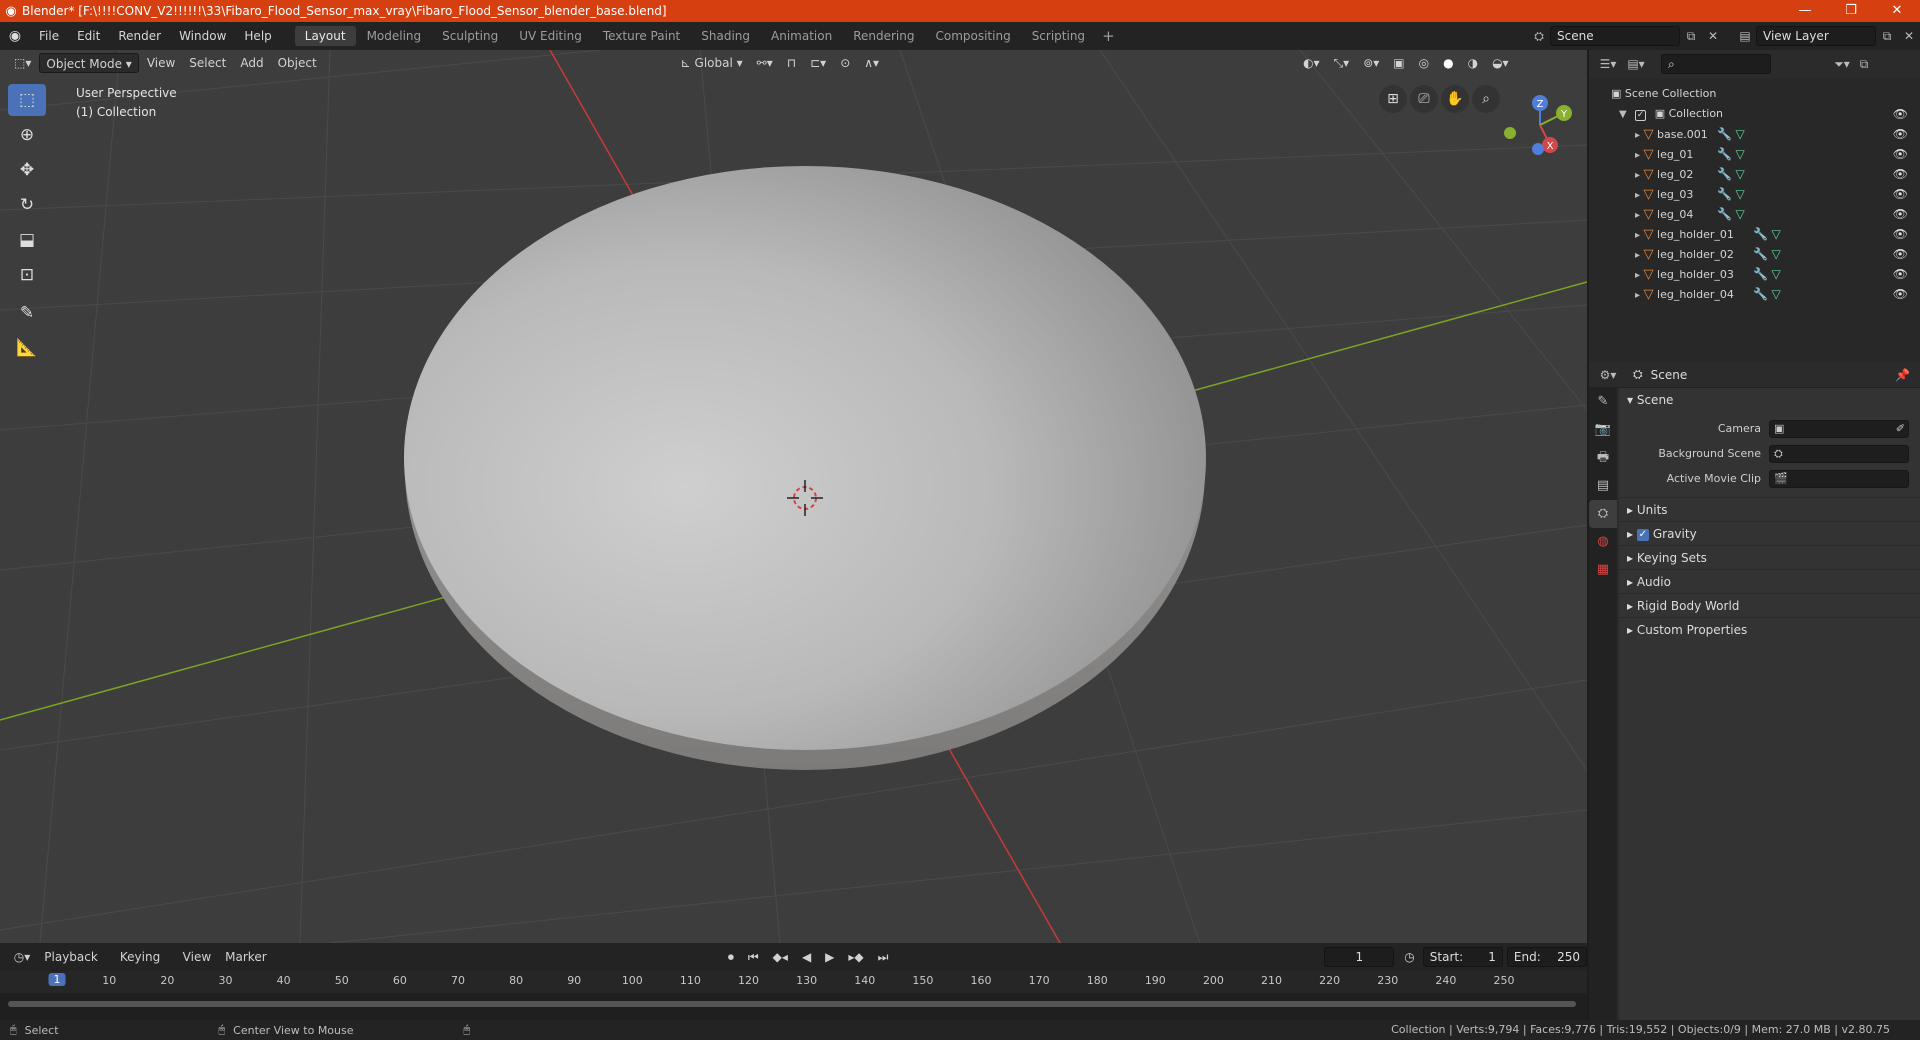  What do you see at coordinates (257, 36) in the screenshot?
I see `menu-help: Help` at bounding box center [257, 36].